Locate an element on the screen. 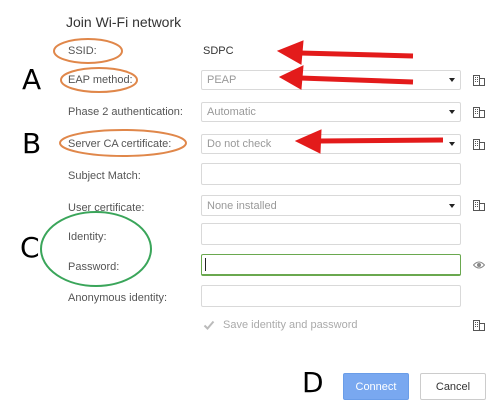  text-cursor is located at coordinates (205, 264).